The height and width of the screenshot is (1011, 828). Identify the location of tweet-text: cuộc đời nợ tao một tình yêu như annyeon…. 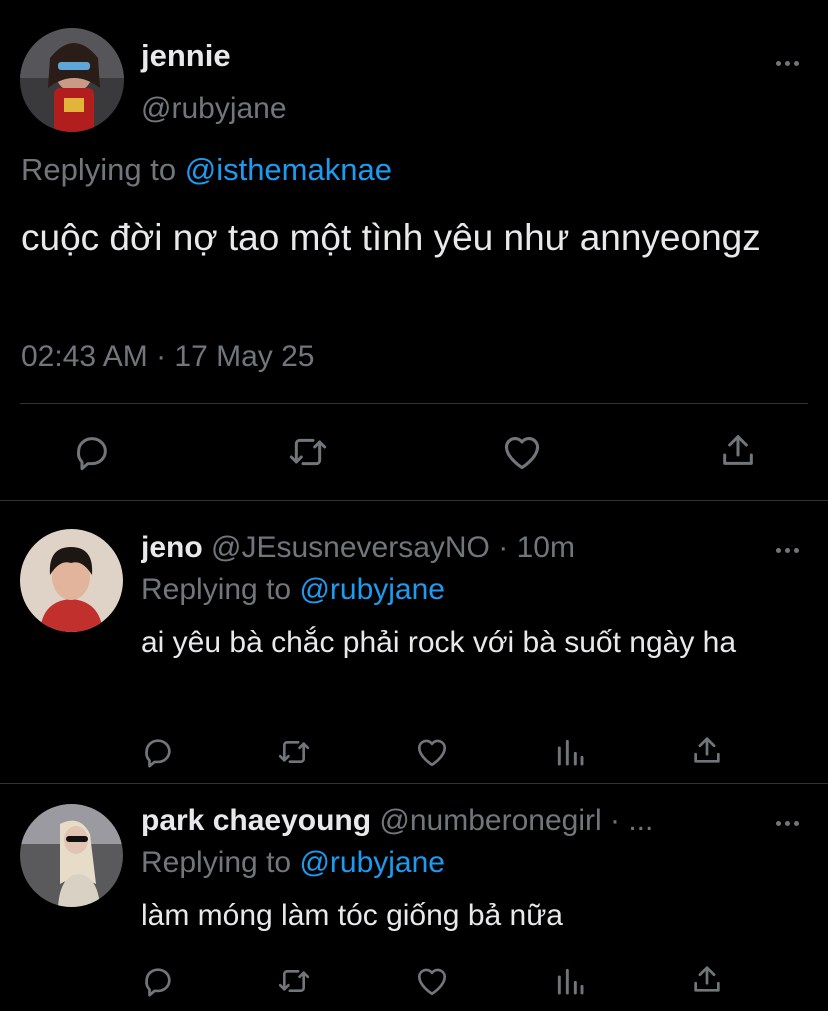
(391, 237).